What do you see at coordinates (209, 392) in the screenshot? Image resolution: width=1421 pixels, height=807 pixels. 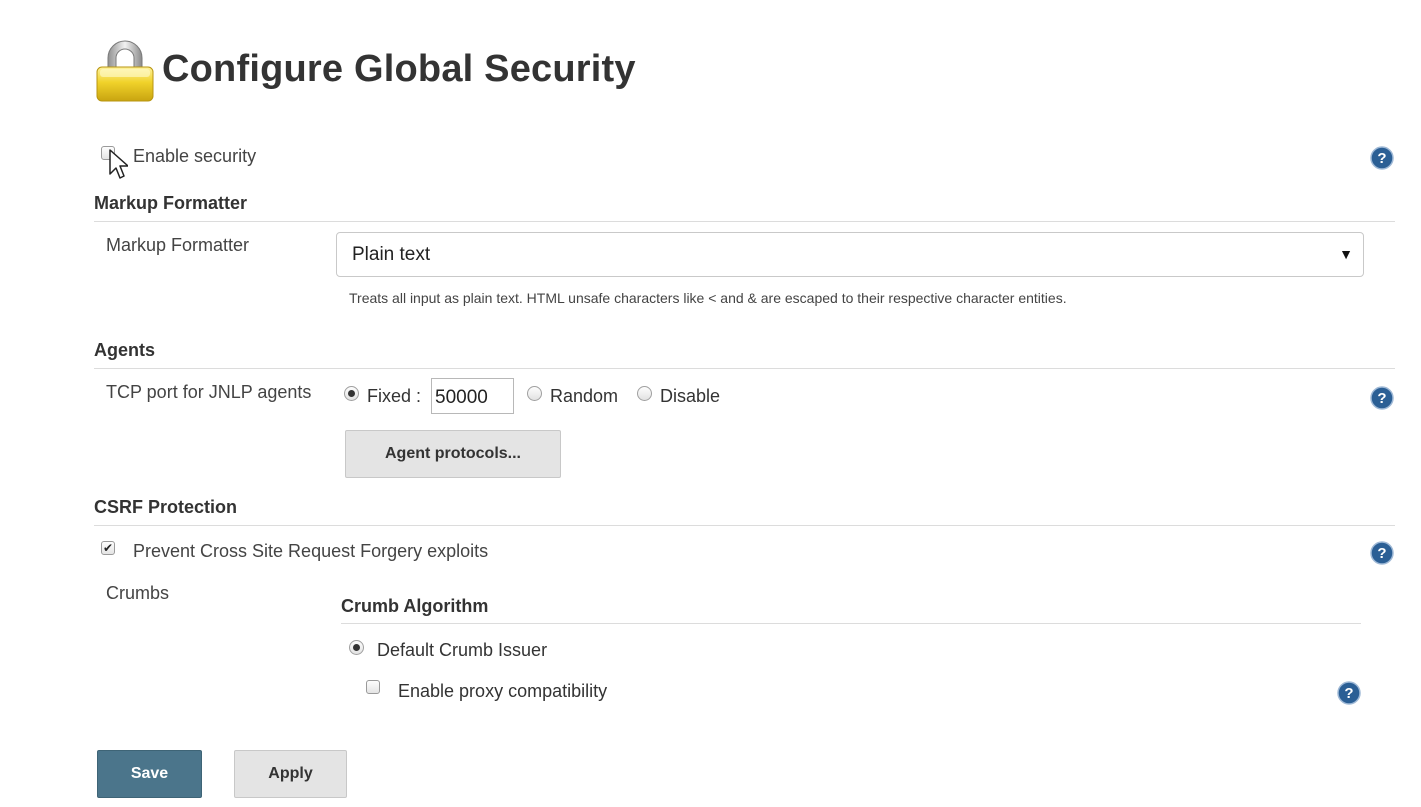 I see `tcp-port-label: TCP port for JNLP agents` at bounding box center [209, 392].